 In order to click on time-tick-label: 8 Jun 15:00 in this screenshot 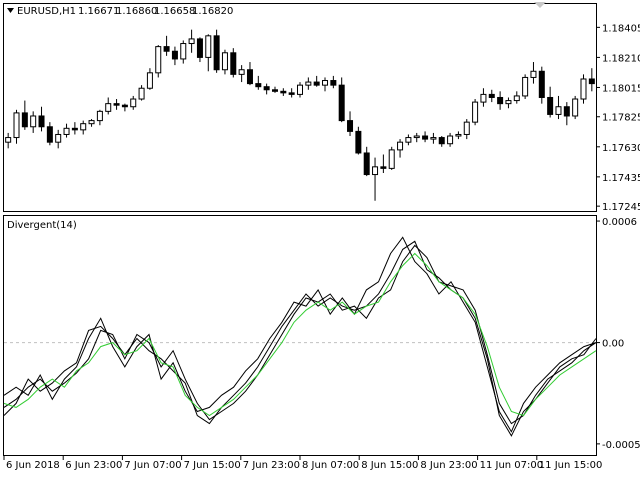, I will do `click(389, 465)`.